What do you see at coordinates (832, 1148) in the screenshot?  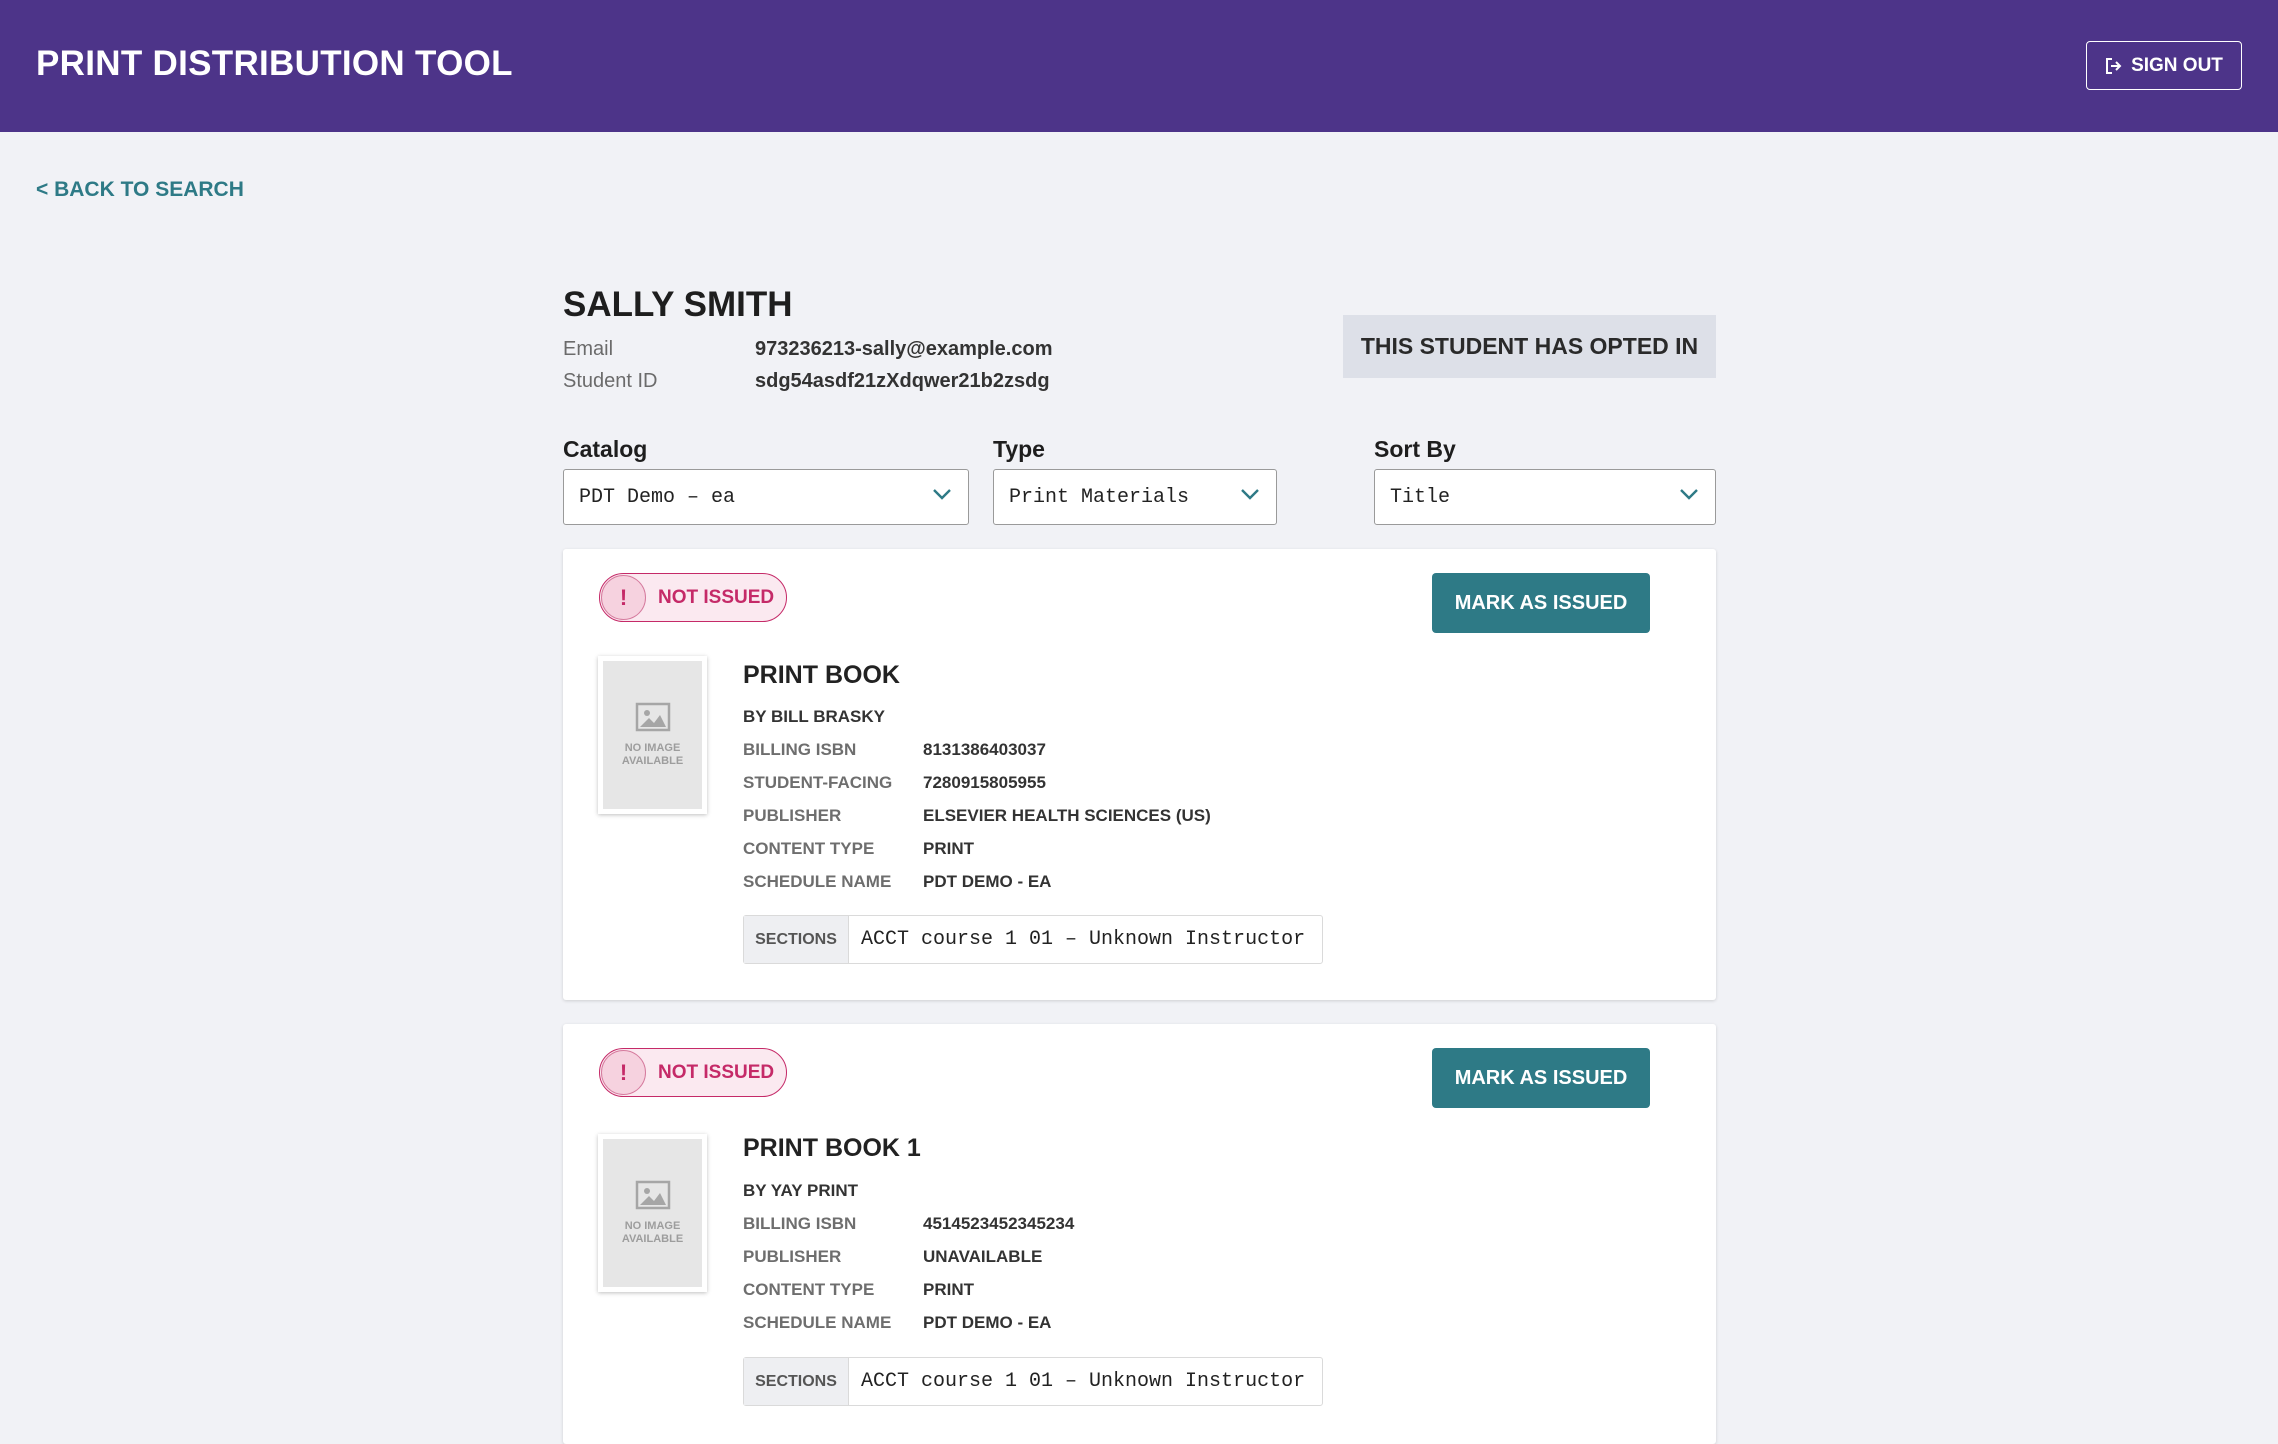 I see `book-title: PRINT BOOK 1` at bounding box center [832, 1148].